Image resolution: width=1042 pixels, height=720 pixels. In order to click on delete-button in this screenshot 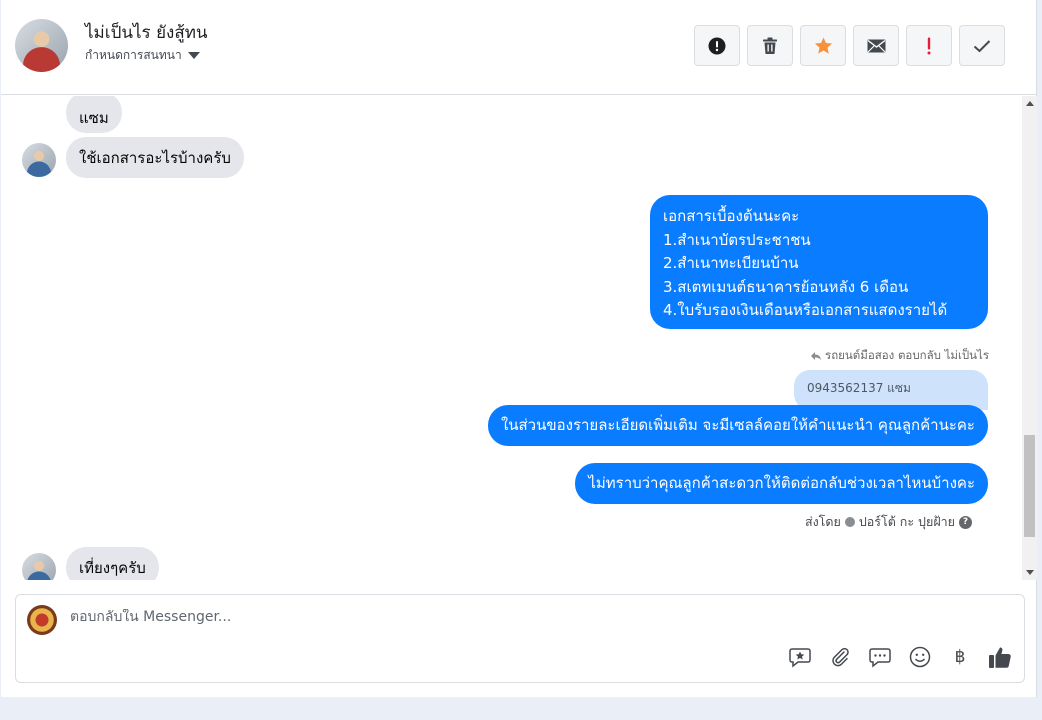, I will do `click(770, 45)`.